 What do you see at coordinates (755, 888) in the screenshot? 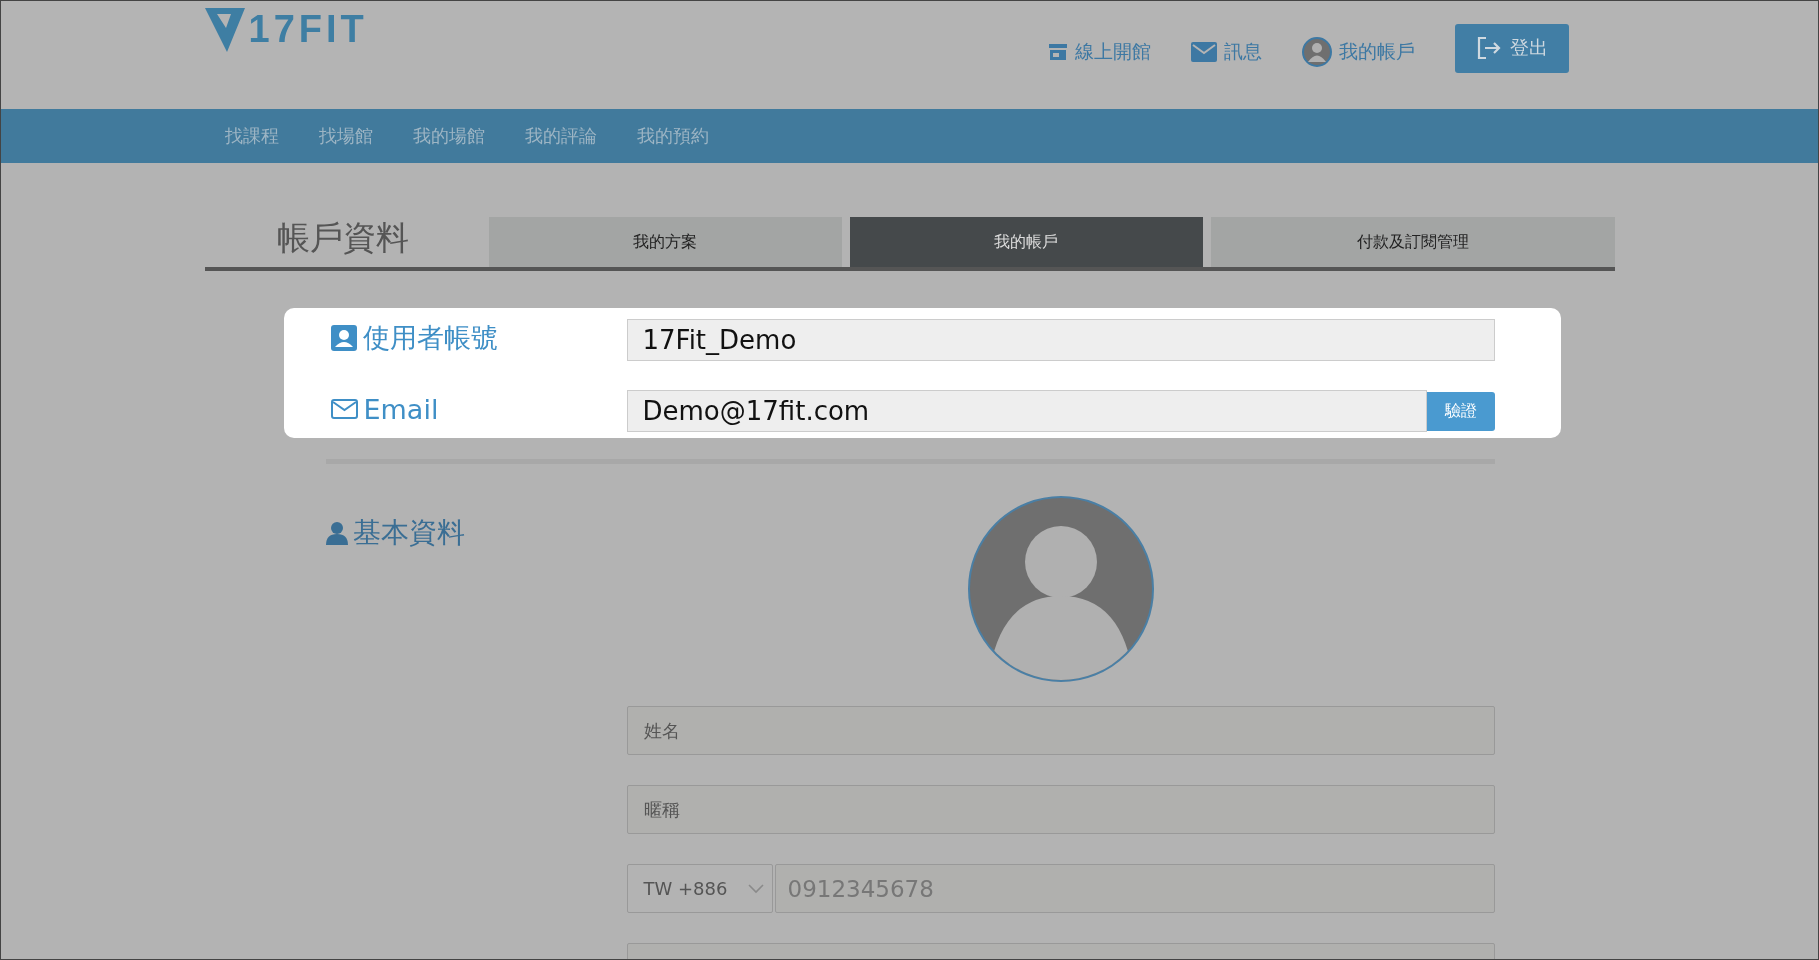
I see `chevron-down-icon` at bounding box center [755, 888].